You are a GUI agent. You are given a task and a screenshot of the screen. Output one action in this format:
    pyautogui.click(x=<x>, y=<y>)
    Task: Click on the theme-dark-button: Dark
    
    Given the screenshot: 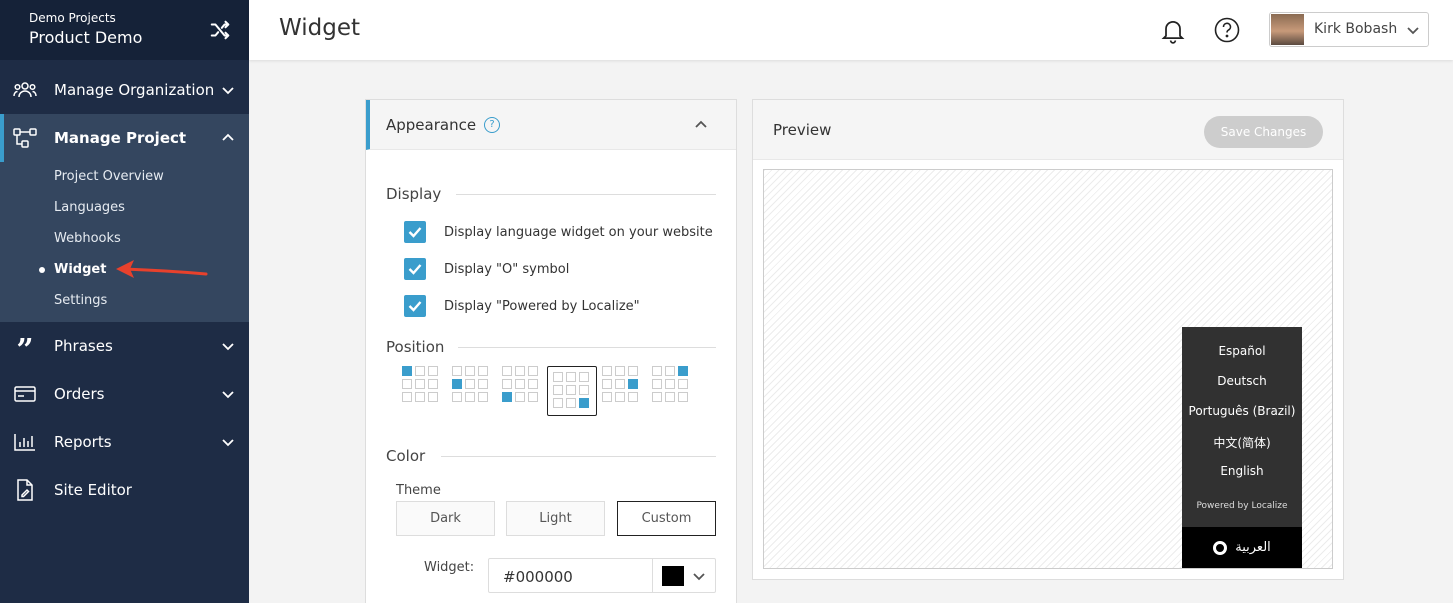 What is the action you would take?
    pyautogui.click(x=445, y=518)
    